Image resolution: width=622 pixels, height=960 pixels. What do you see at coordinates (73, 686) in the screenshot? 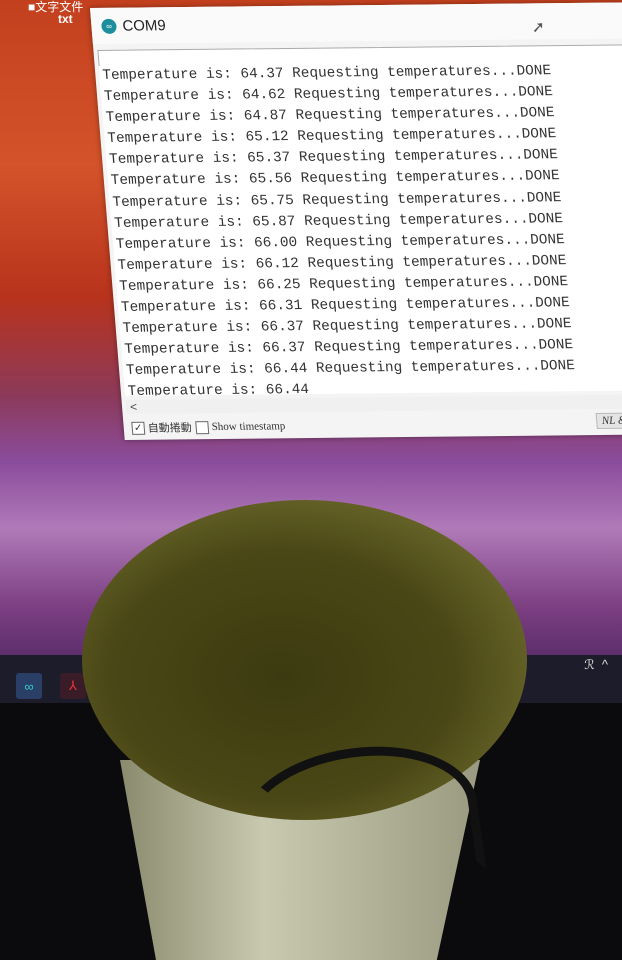
I see `acrobat-icon: ⅄` at bounding box center [73, 686].